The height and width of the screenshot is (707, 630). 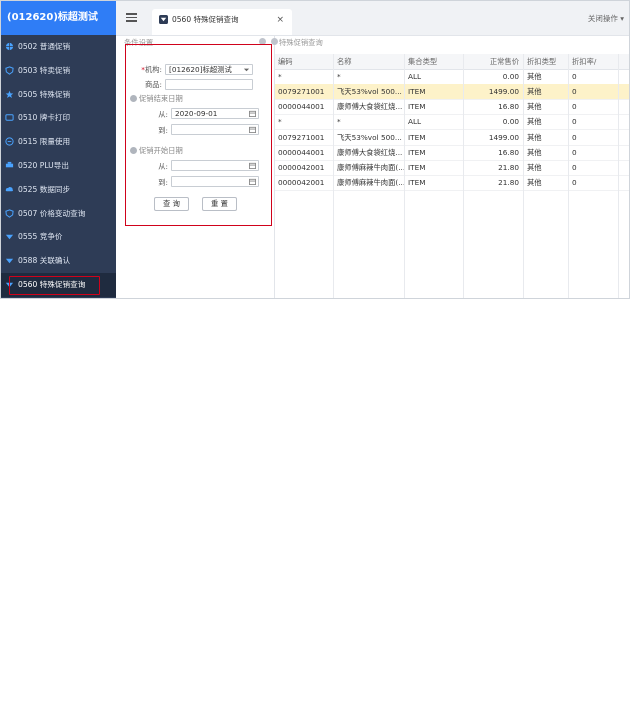 What do you see at coordinates (606, 18) in the screenshot?
I see `close-operations-menu: 关闭操作 ▾` at bounding box center [606, 18].